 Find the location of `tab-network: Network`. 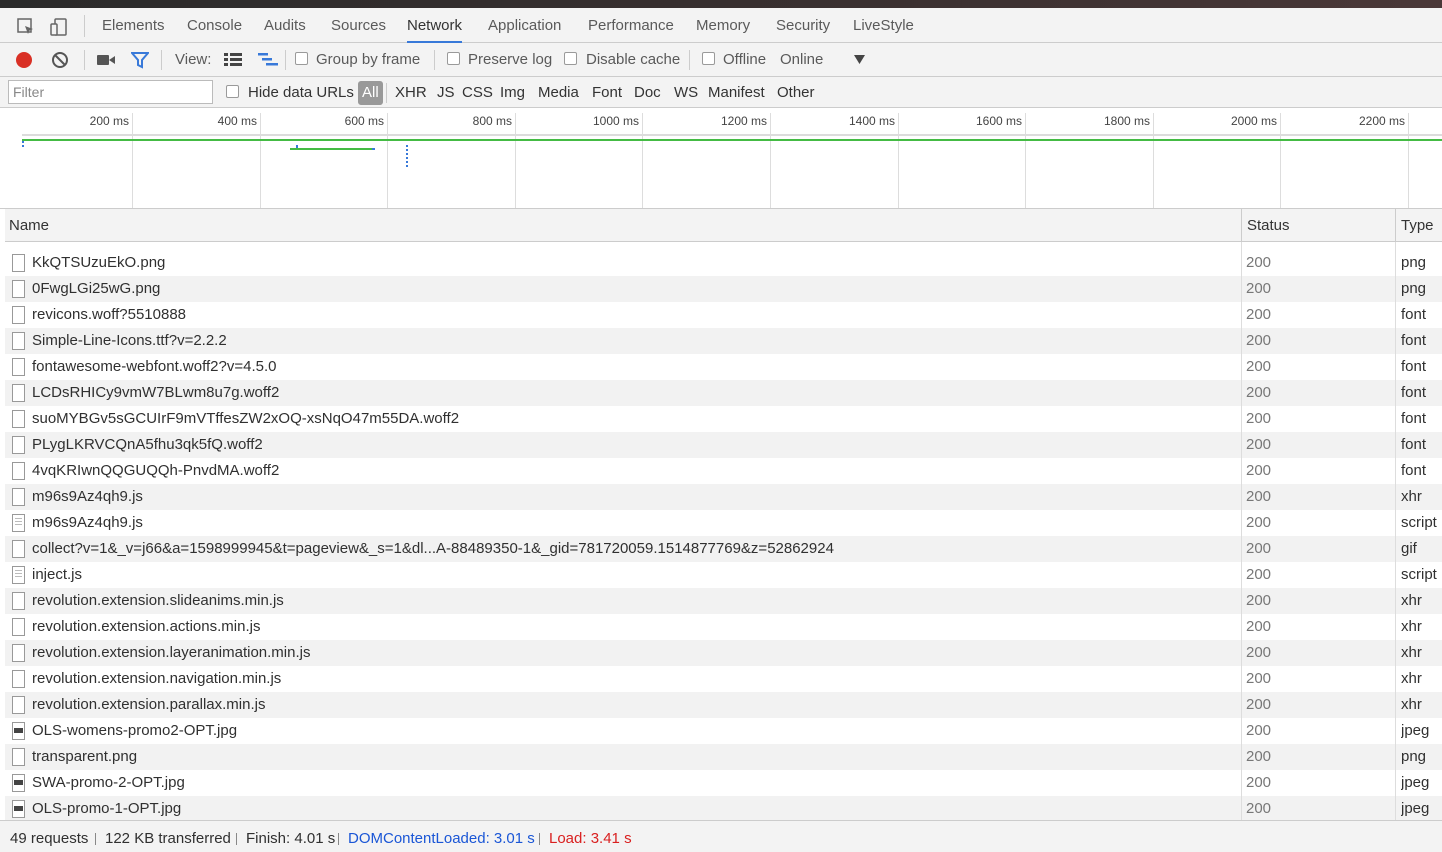

tab-network: Network is located at coordinates (435, 25).